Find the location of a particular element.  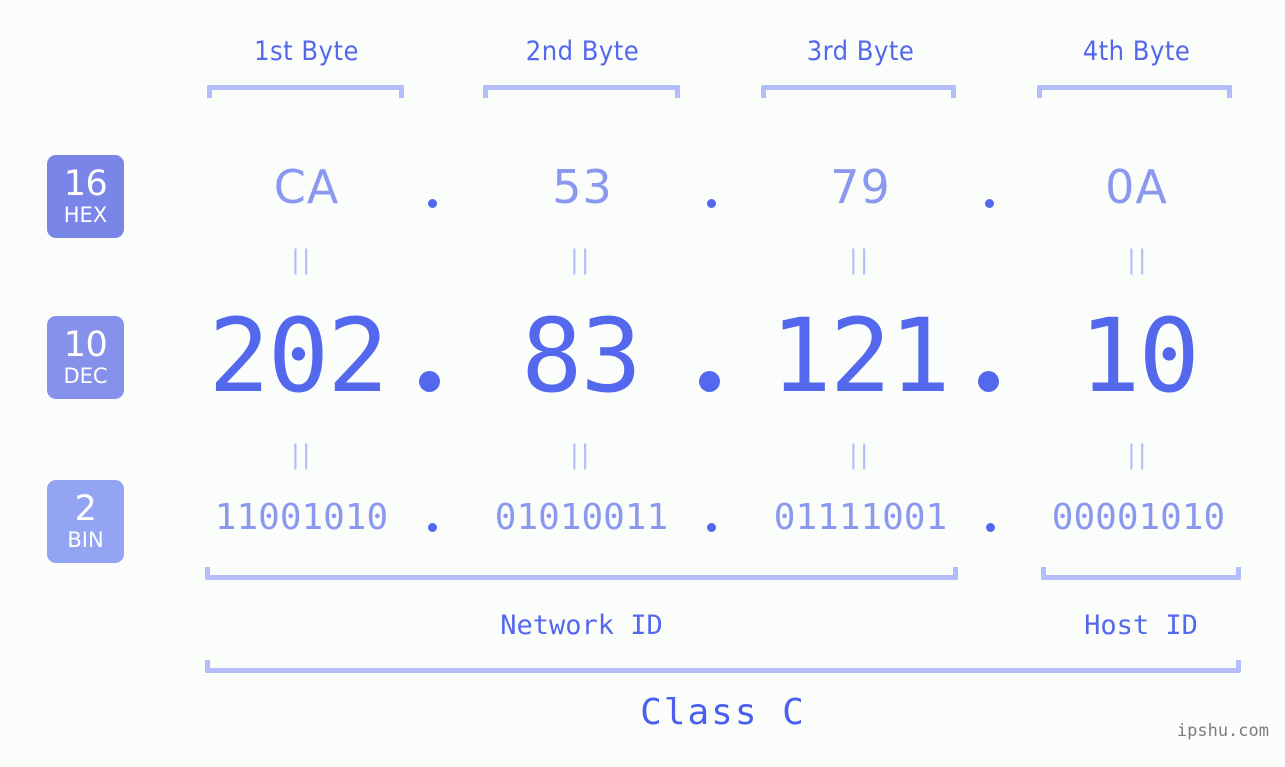

site-watermark: ipshu.com is located at coordinates (1222, 731).